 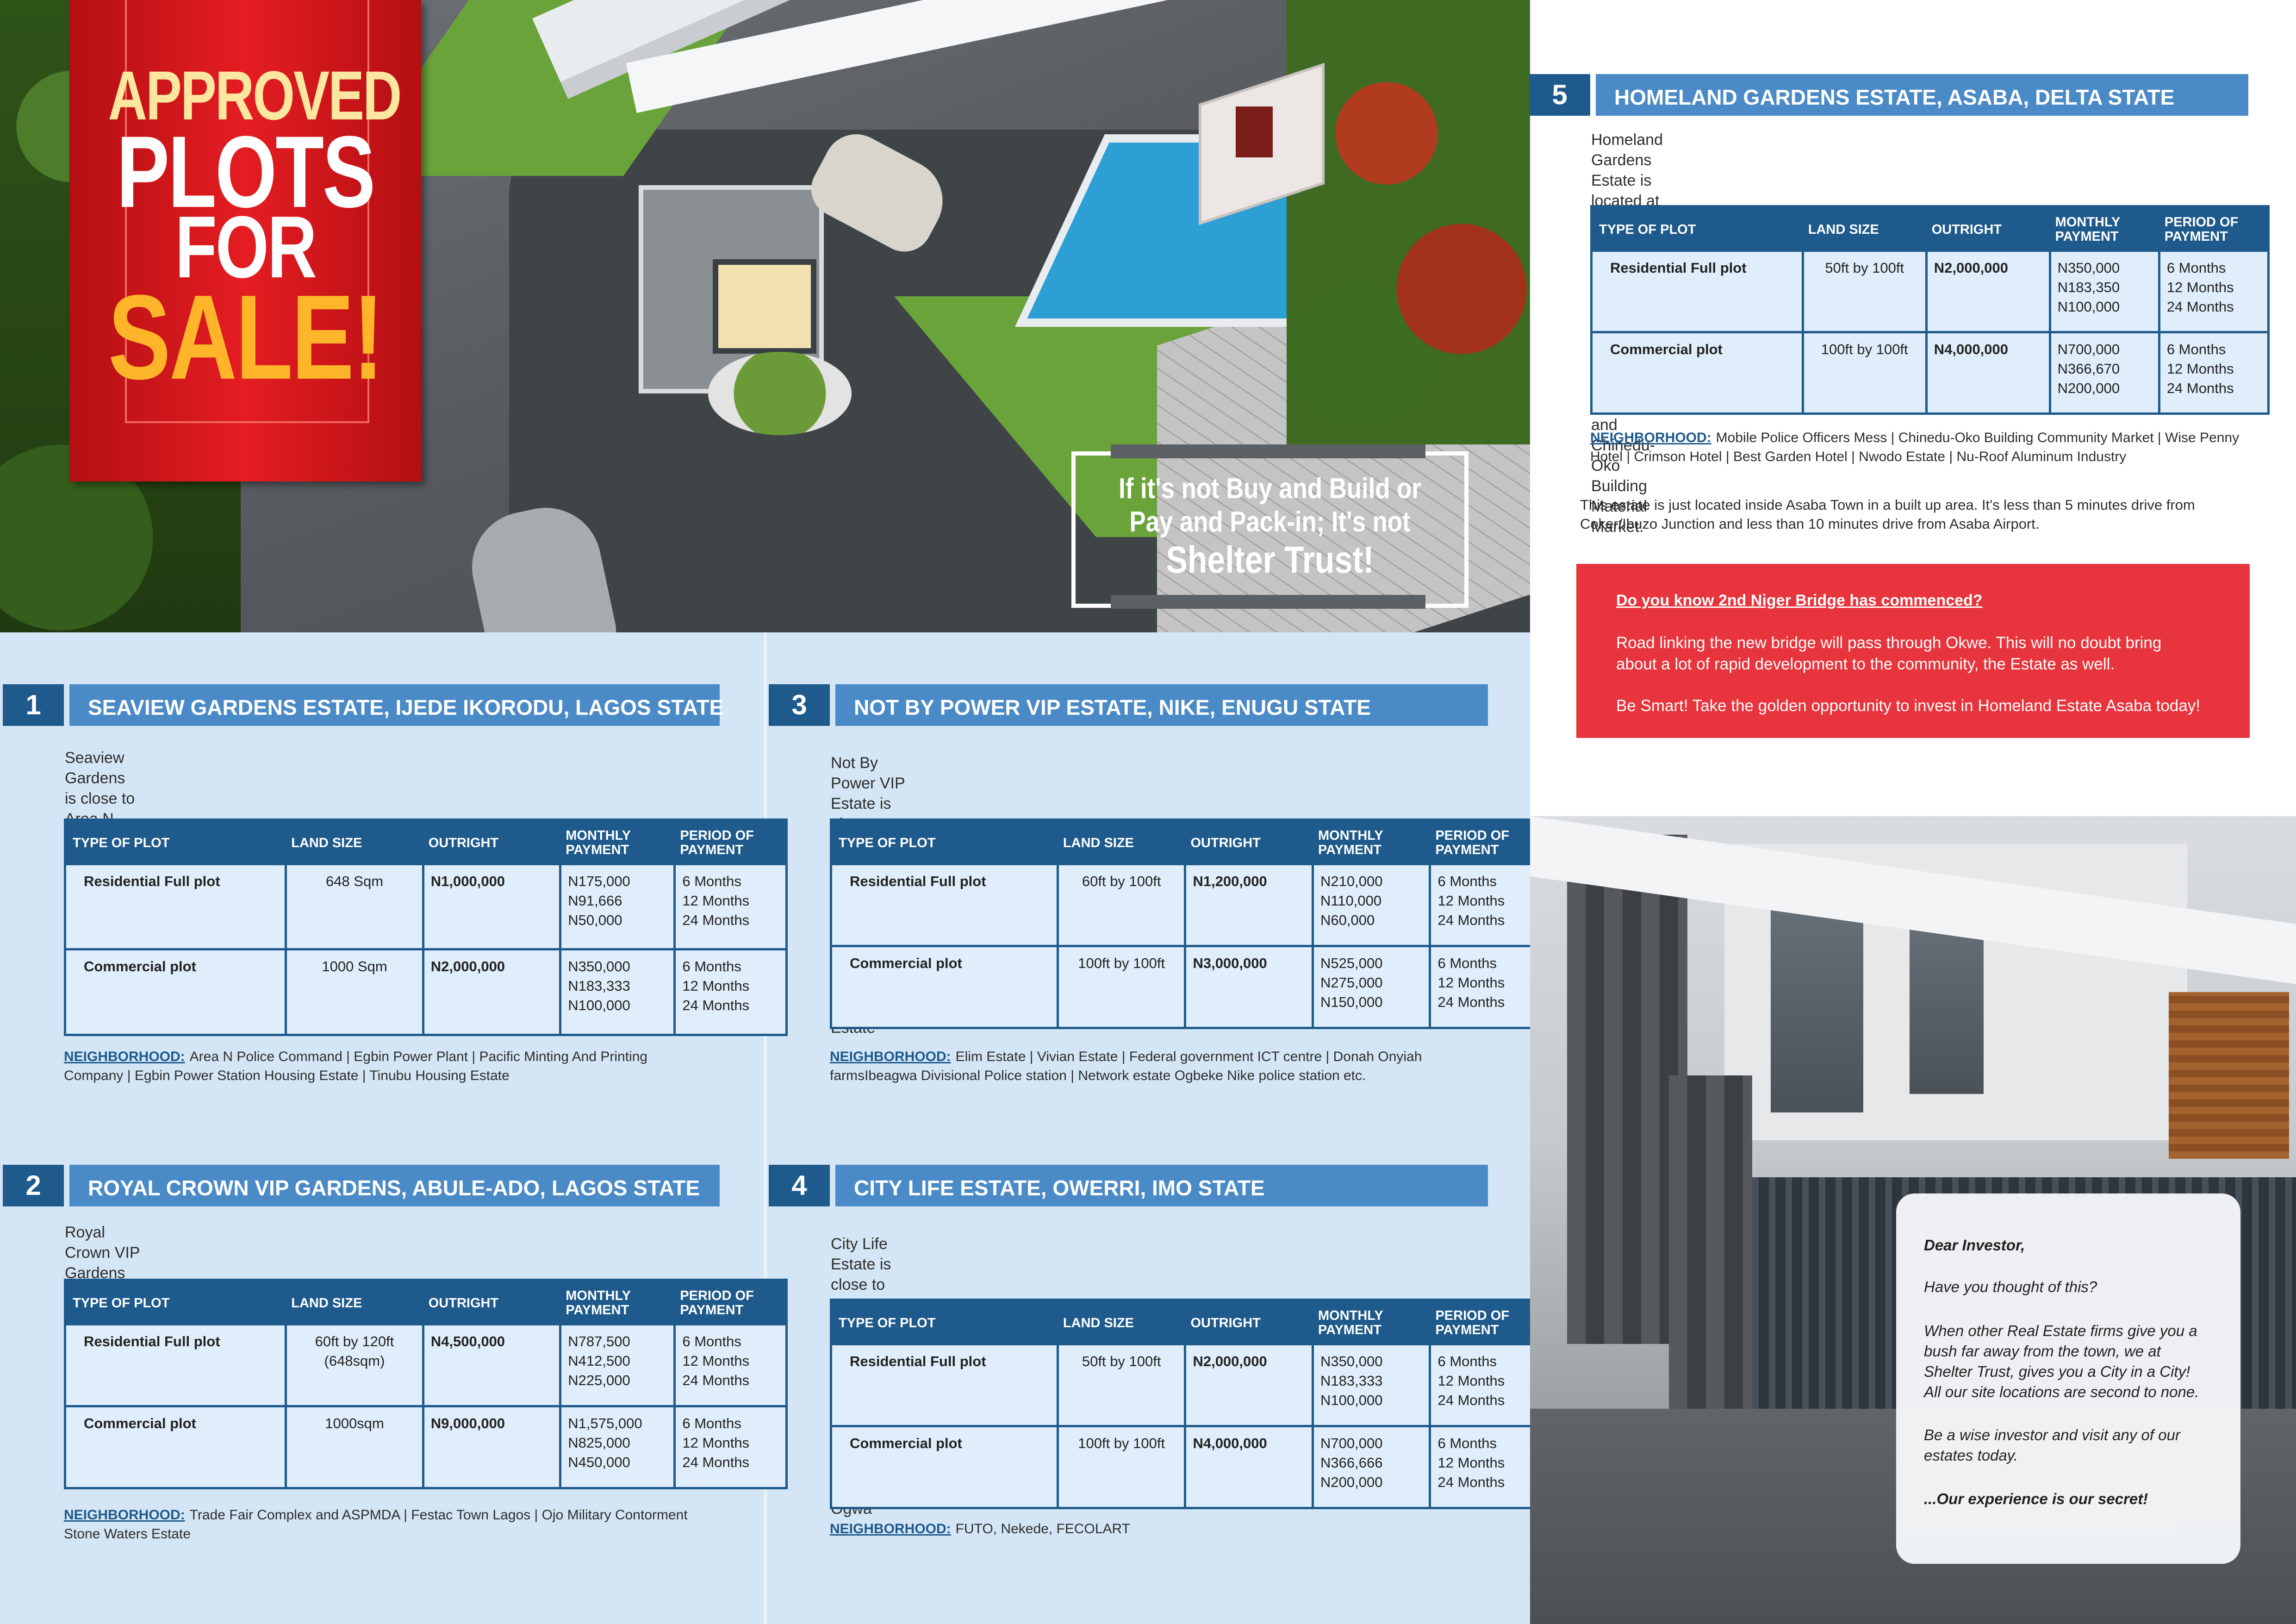 I want to click on neighborhood-text: FUTO, Nekede, FECOLART, so click(x=1043, y=1529).